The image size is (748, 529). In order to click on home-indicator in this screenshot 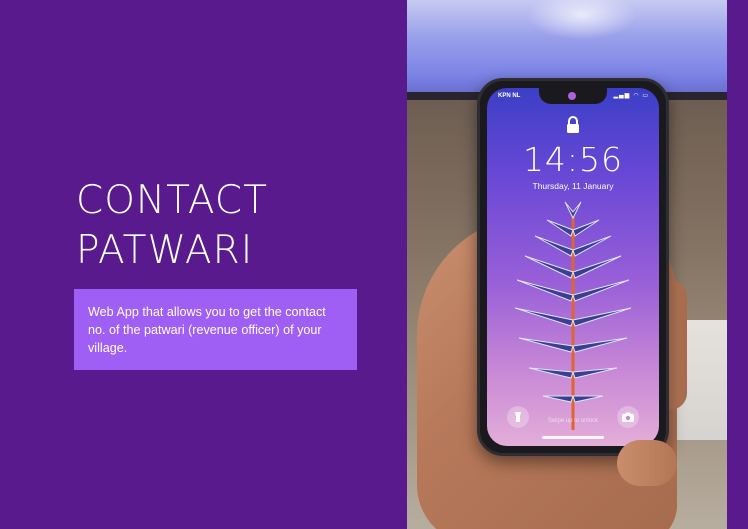, I will do `click(573, 437)`.